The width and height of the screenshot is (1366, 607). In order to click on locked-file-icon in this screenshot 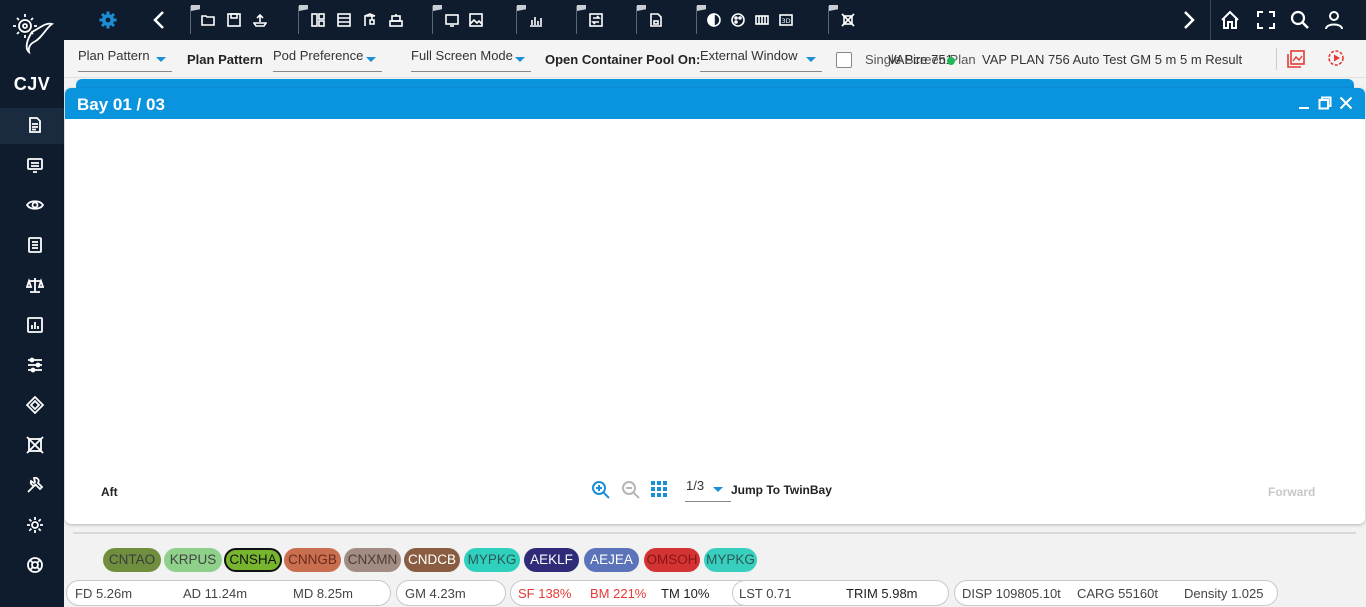, I will do `click(656, 20)`.